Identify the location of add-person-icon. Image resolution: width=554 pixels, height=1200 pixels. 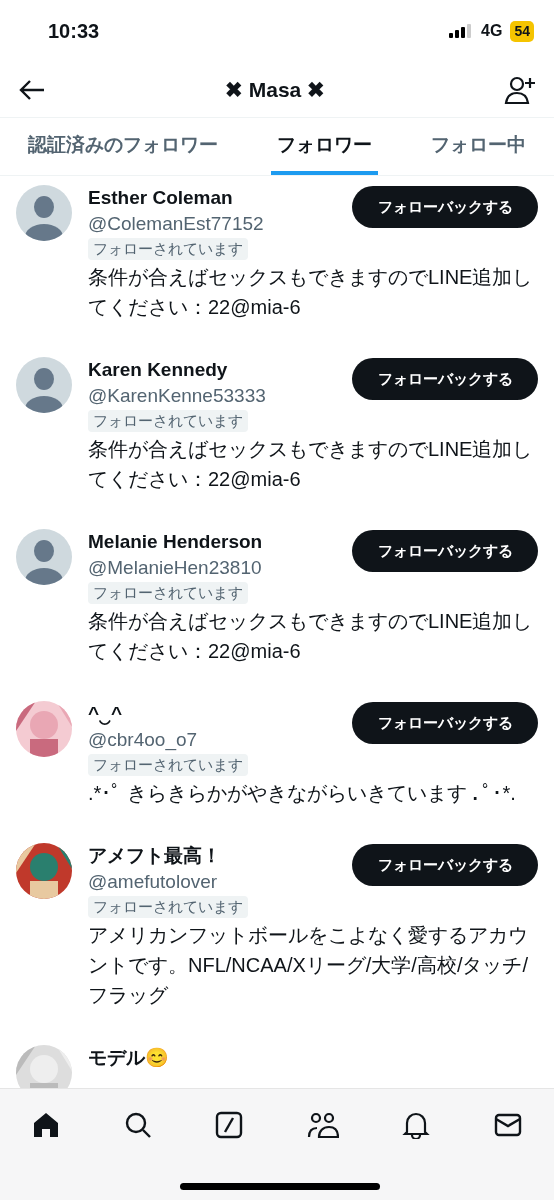
(520, 89).